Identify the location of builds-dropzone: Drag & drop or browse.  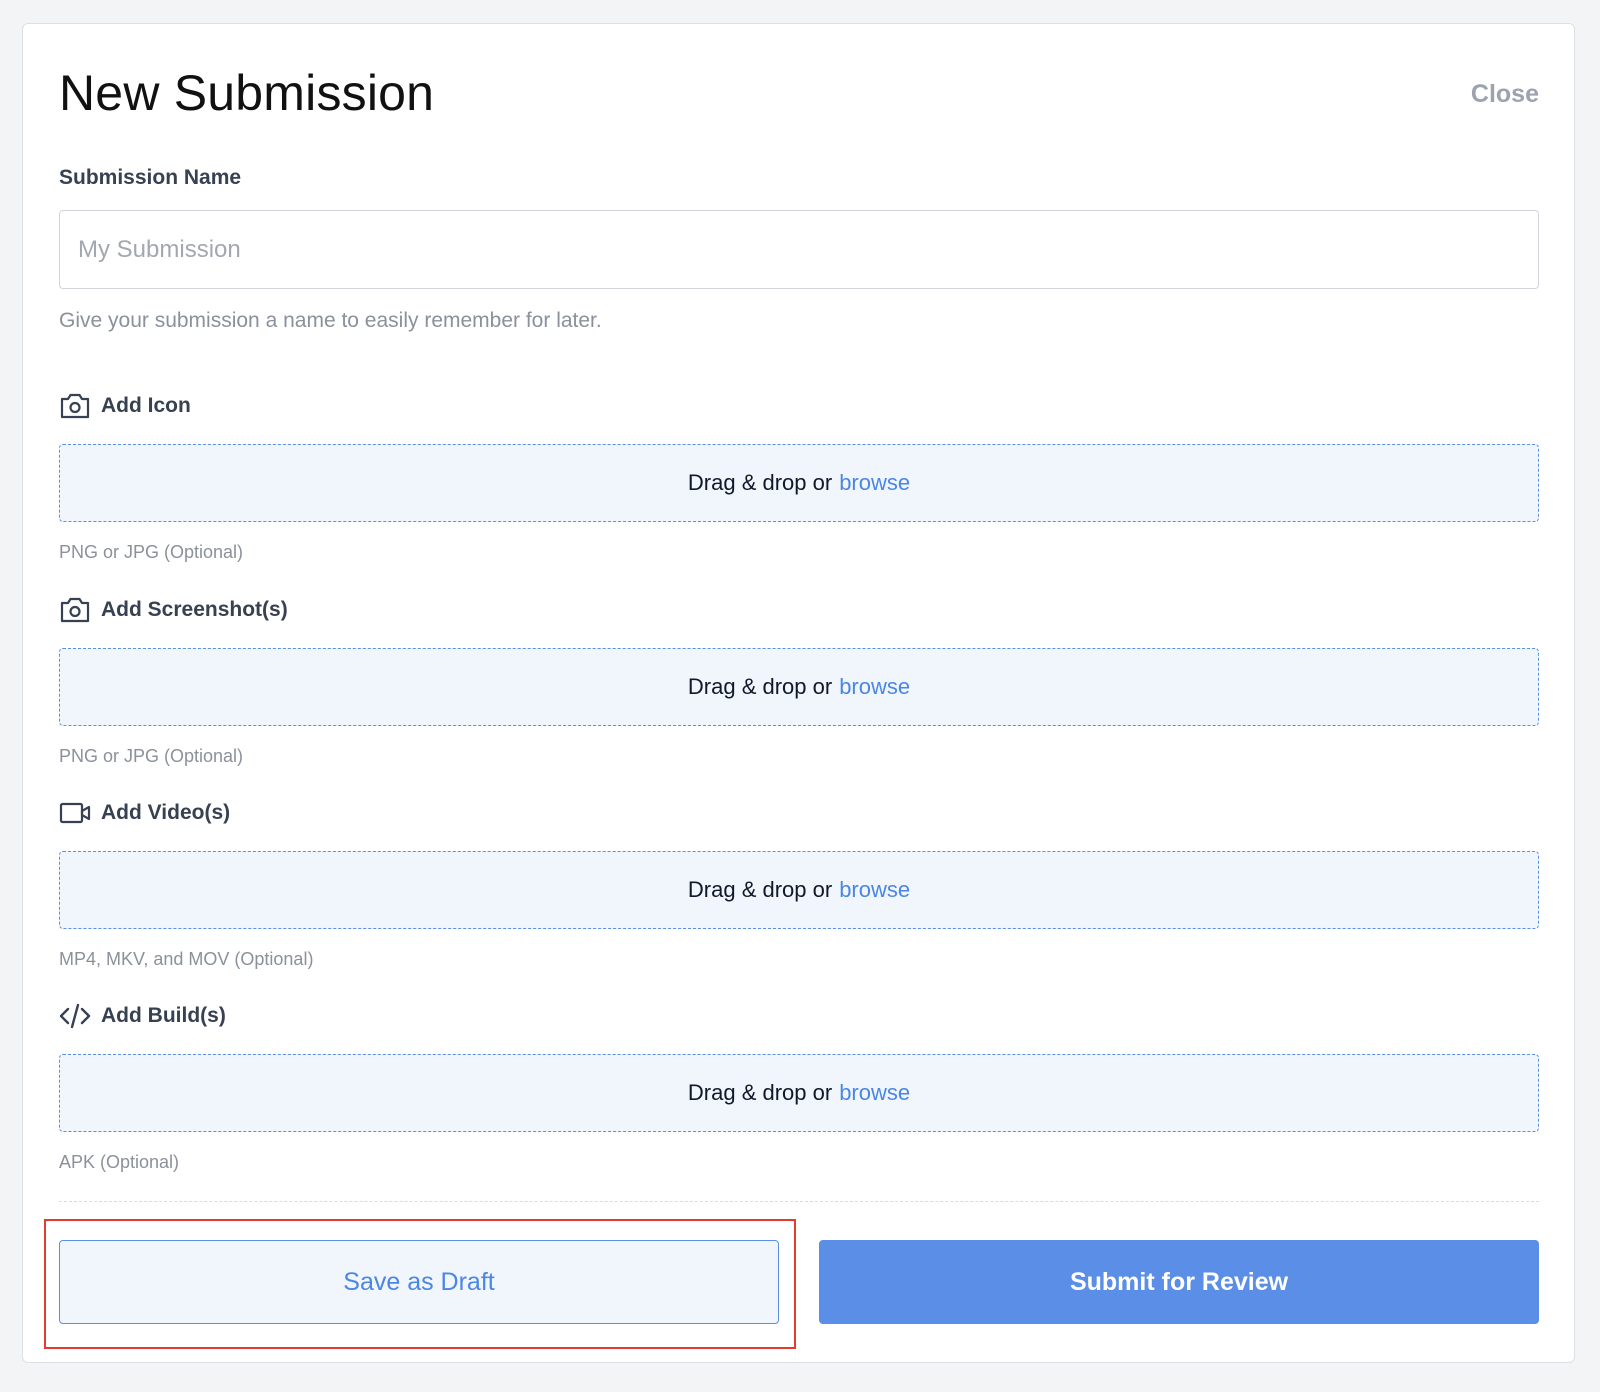
(799, 1093).